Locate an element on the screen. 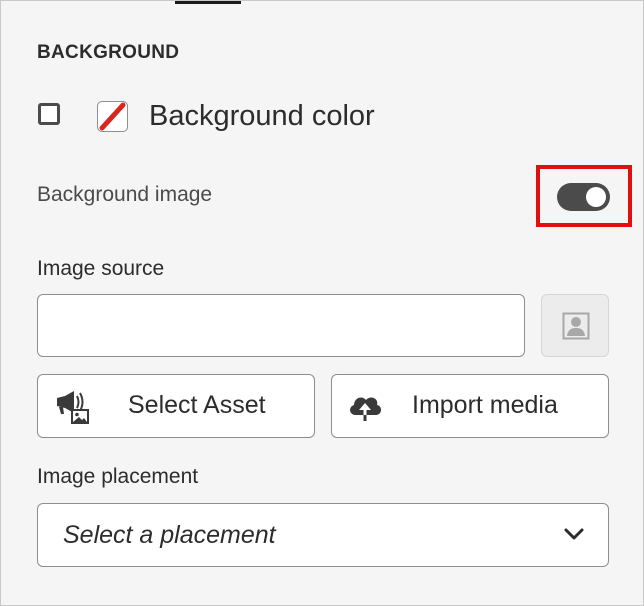 This screenshot has height=606, width=644. background-color-swatch is located at coordinates (112, 116).